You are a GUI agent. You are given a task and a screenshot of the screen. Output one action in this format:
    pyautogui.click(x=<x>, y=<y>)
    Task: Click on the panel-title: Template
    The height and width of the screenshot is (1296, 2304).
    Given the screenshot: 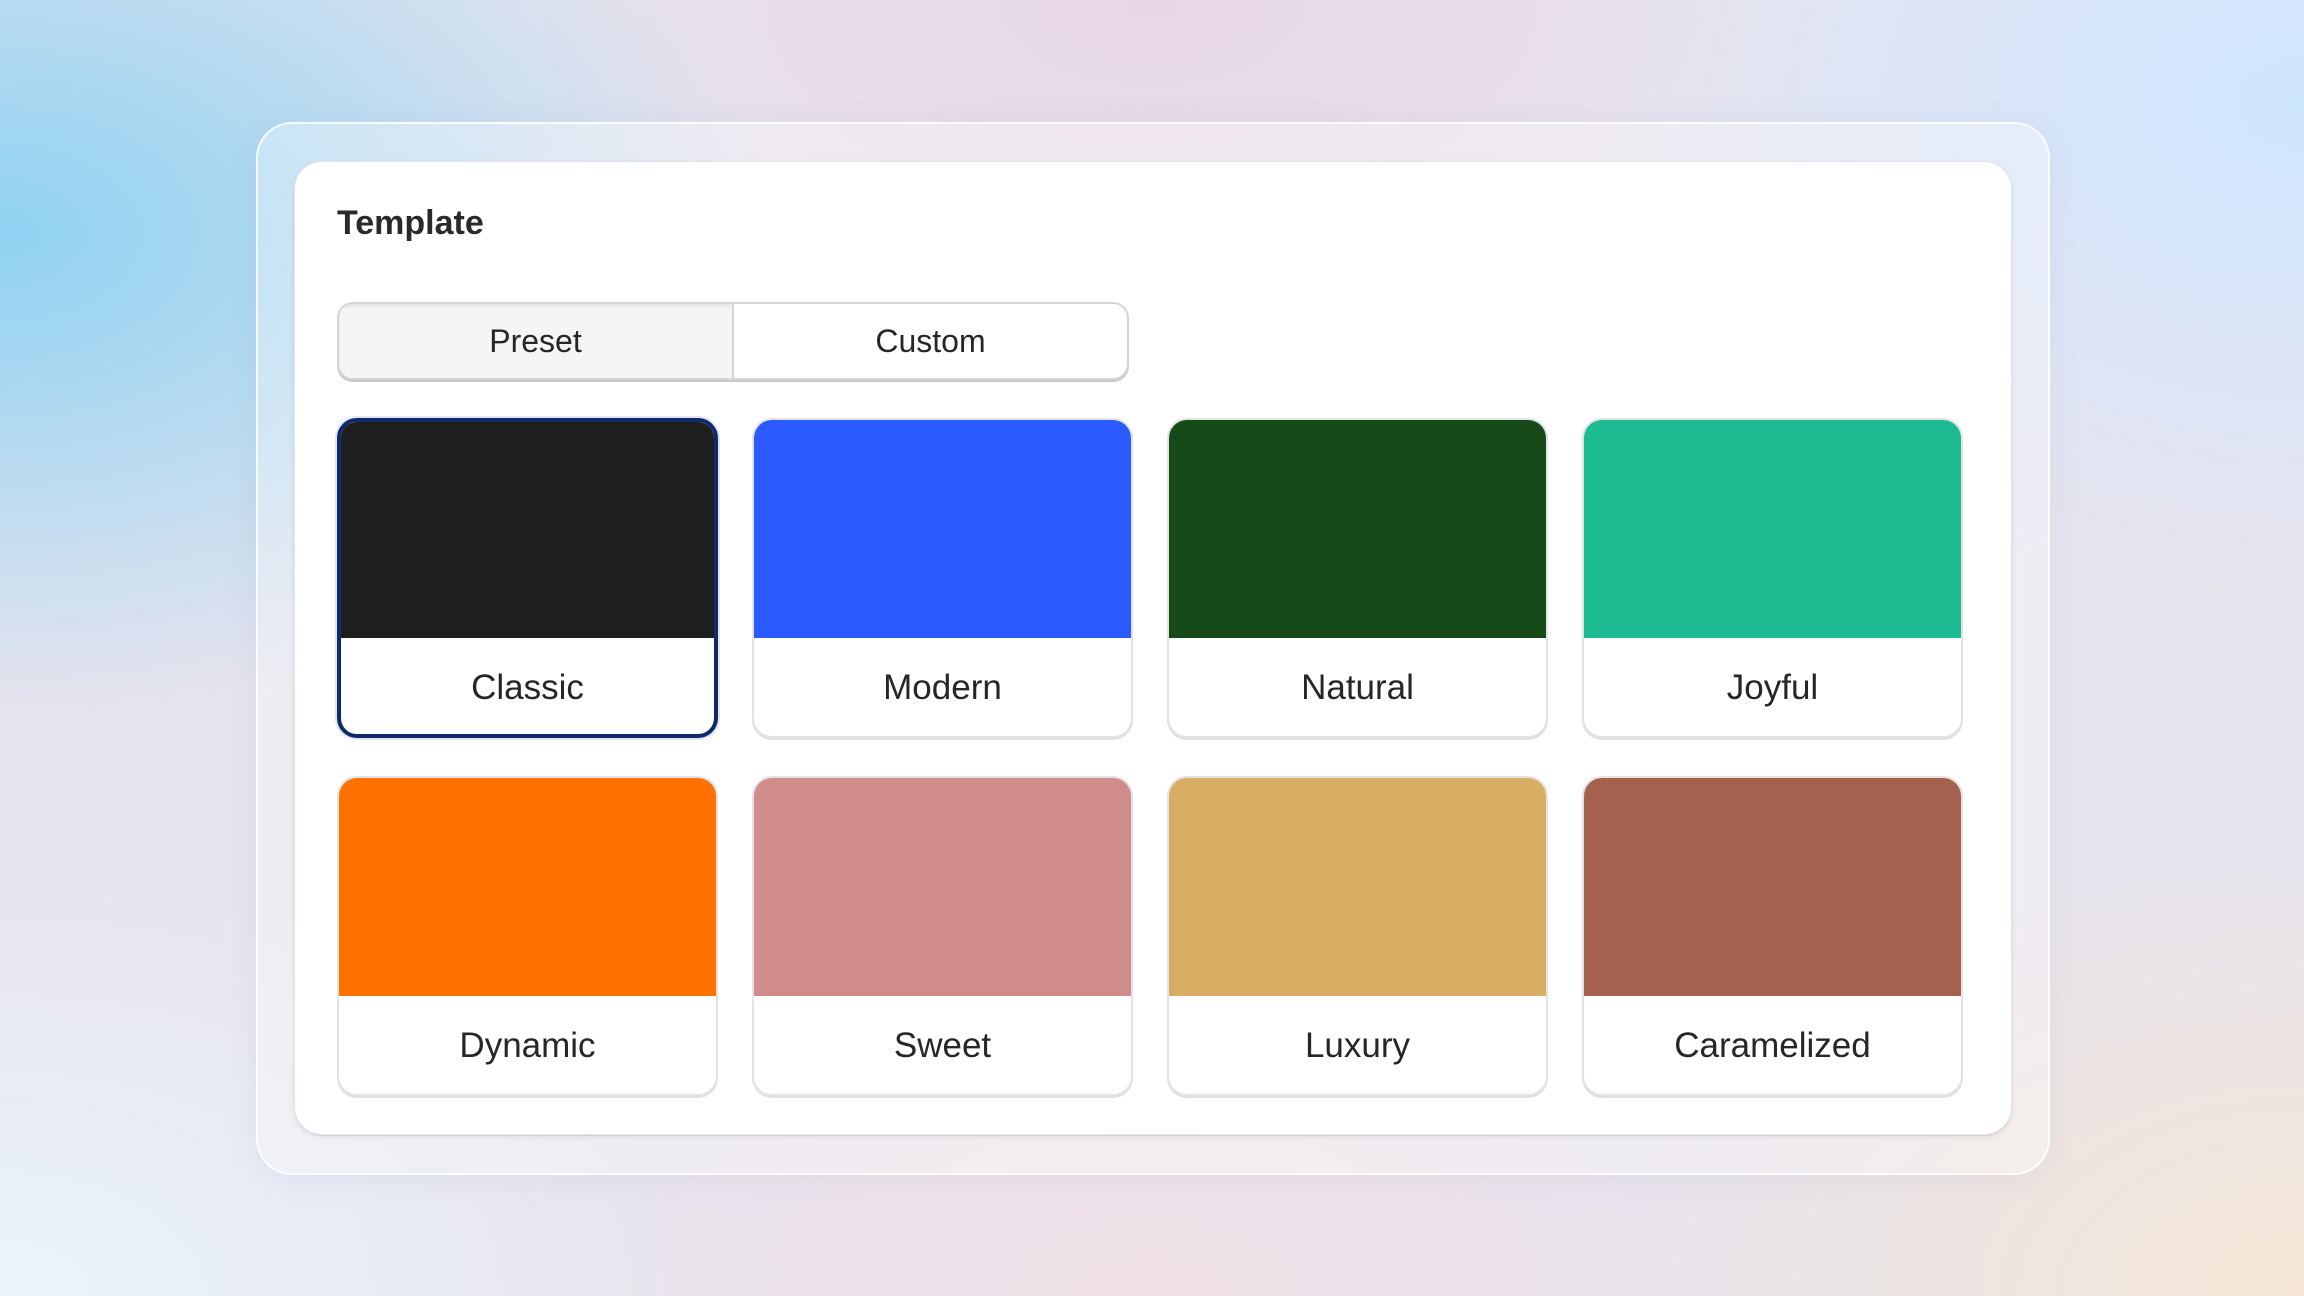 What is the action you would take?
    pyautogui.click(x=410, y=223)
    